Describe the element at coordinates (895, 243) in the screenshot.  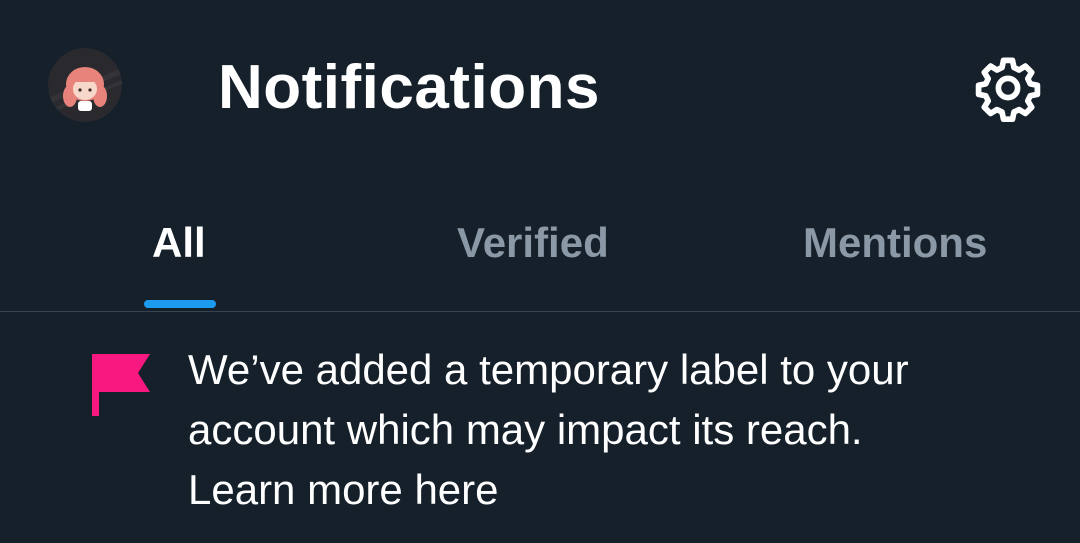
I see `tab-mentions: Mentions` at that location.